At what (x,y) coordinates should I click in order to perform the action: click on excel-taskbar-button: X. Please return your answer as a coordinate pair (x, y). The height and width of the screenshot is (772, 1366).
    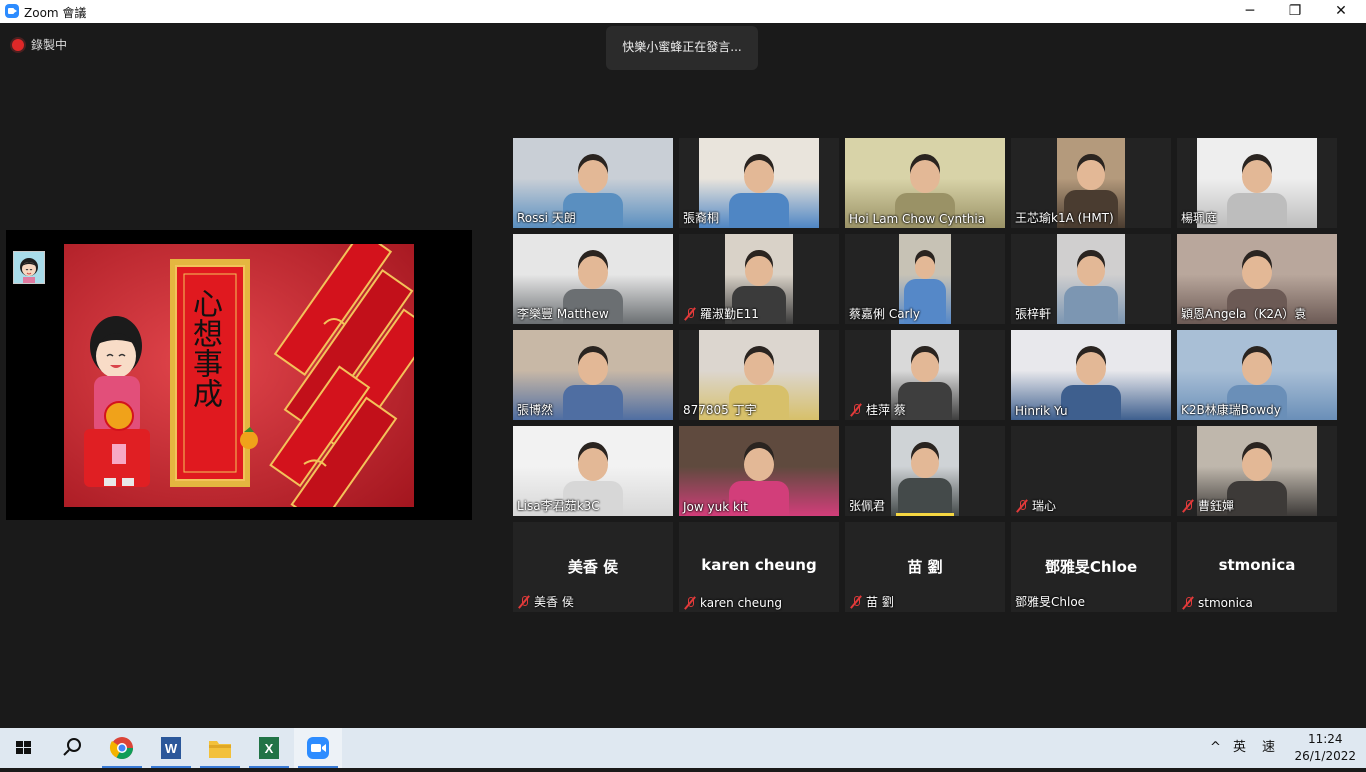
    Looking at the image, I should click on (269, 748).